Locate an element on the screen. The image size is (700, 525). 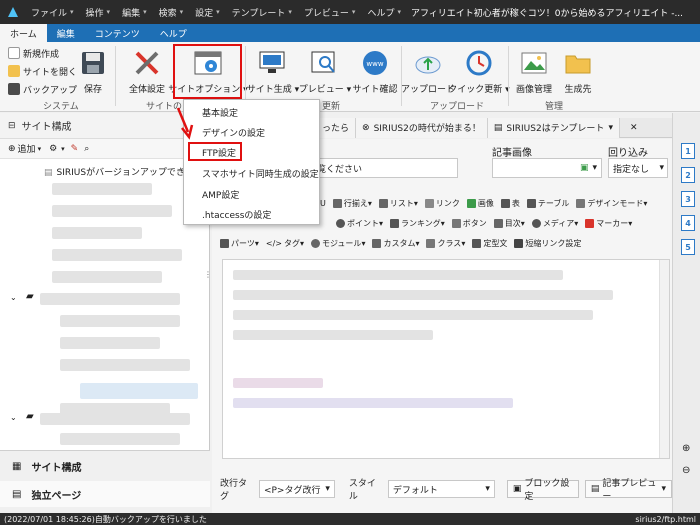
menu-item-amp-settings: AMP設定 is located at coordinates (220, 194).